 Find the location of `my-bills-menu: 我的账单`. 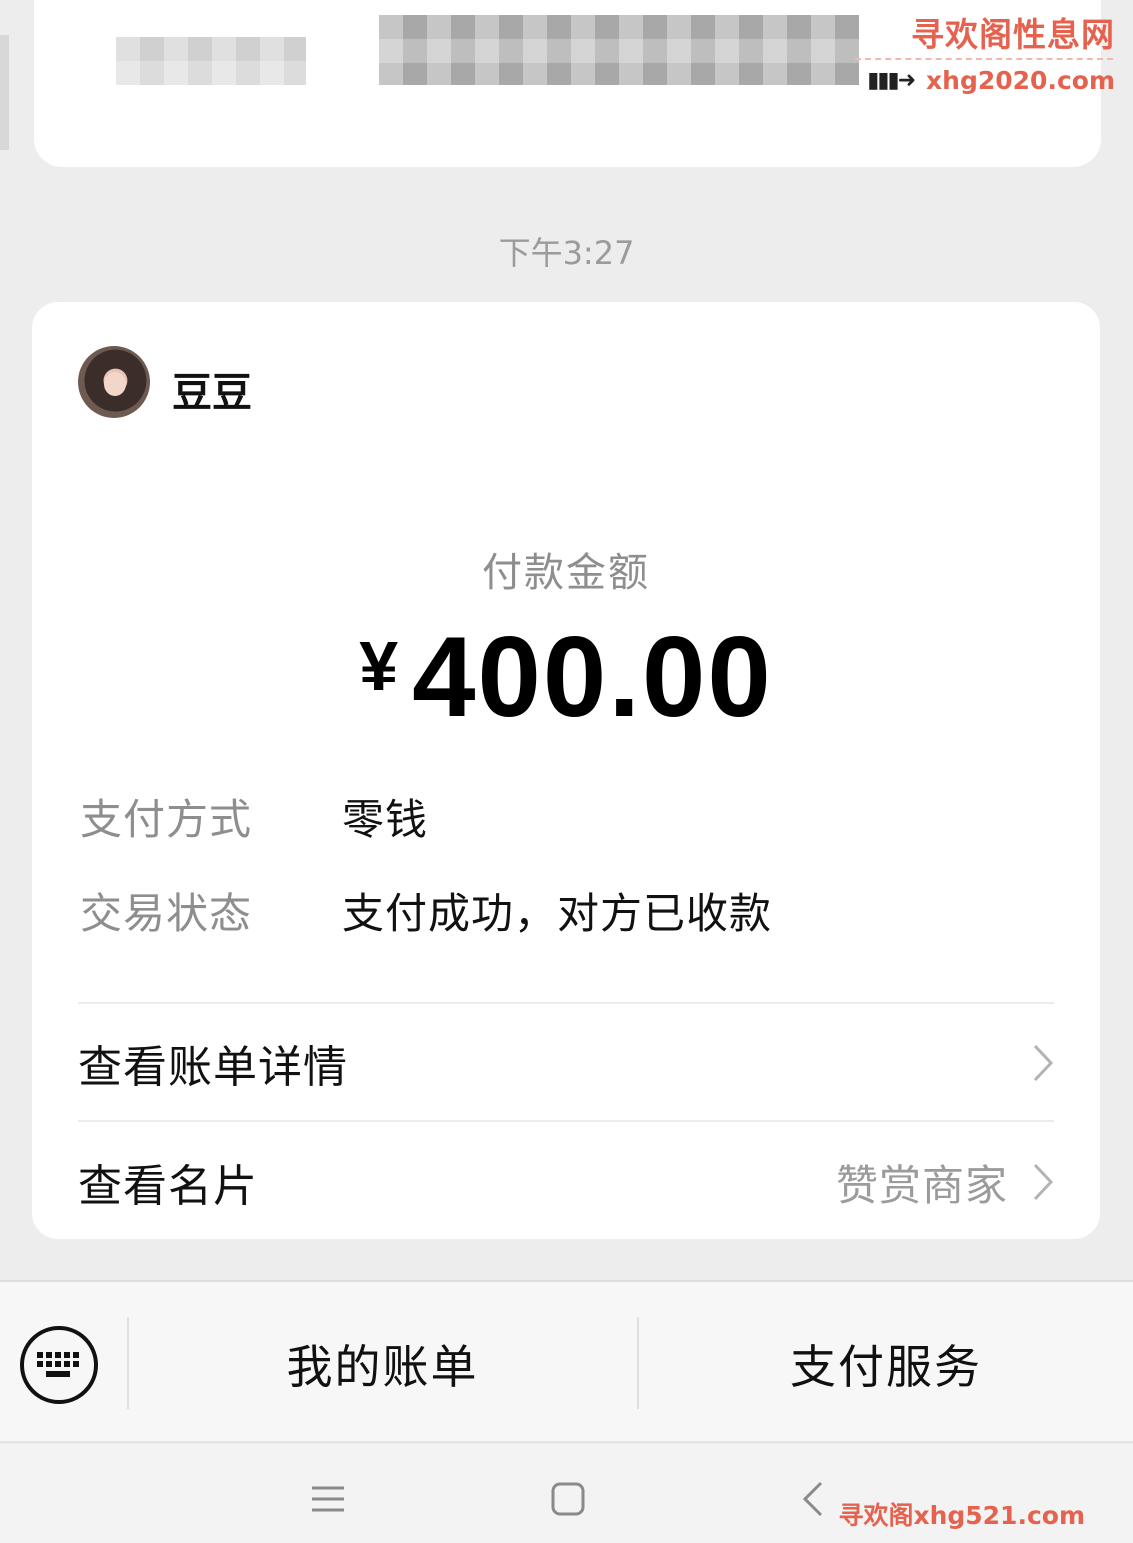

my-bills-menu: 我的账单 is located at coordinates (382, 1363).